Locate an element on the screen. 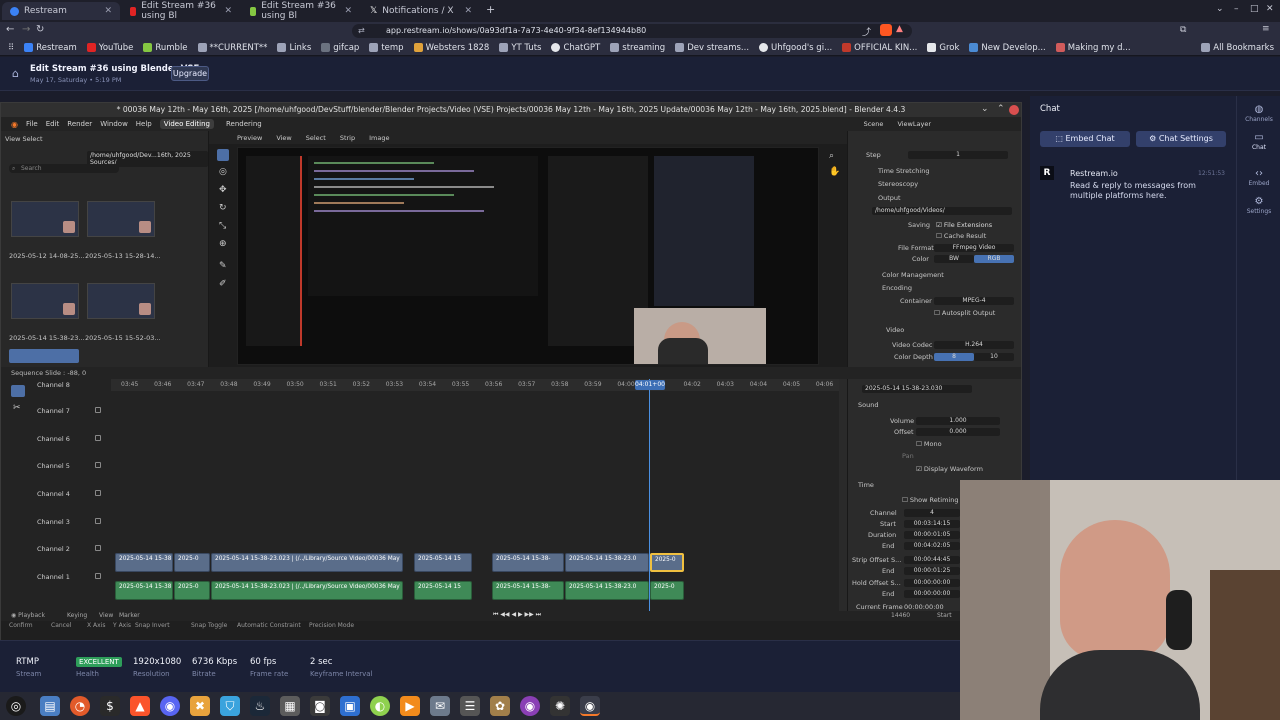 The height and width of the screenshot is (720, 1280). file-extensions-checkbox: ☑ File Extensions is located at coordinates (964, 225).